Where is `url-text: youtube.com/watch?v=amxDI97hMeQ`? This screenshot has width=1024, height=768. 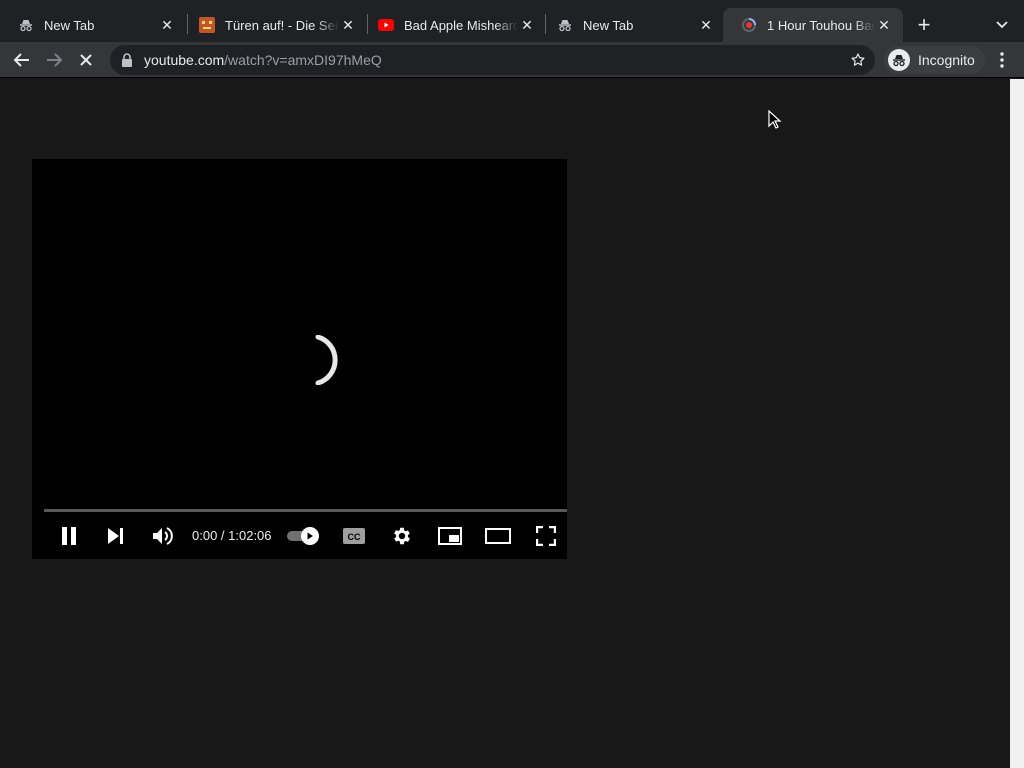
url-text: youtube.com/watch?v=amxDI97hMeQ is located at coordinates (263, 60).